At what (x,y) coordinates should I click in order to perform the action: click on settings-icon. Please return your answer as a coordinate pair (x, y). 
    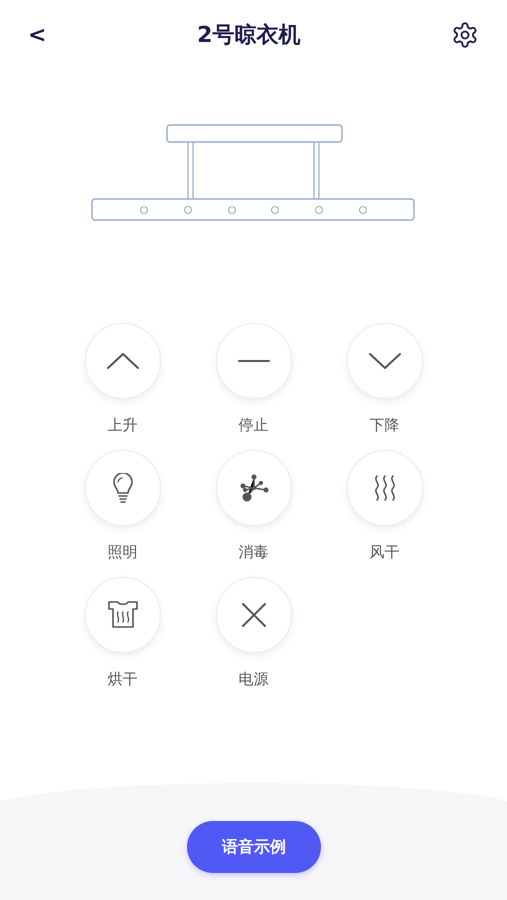
    Looking at the image, I should click on (465, 35).